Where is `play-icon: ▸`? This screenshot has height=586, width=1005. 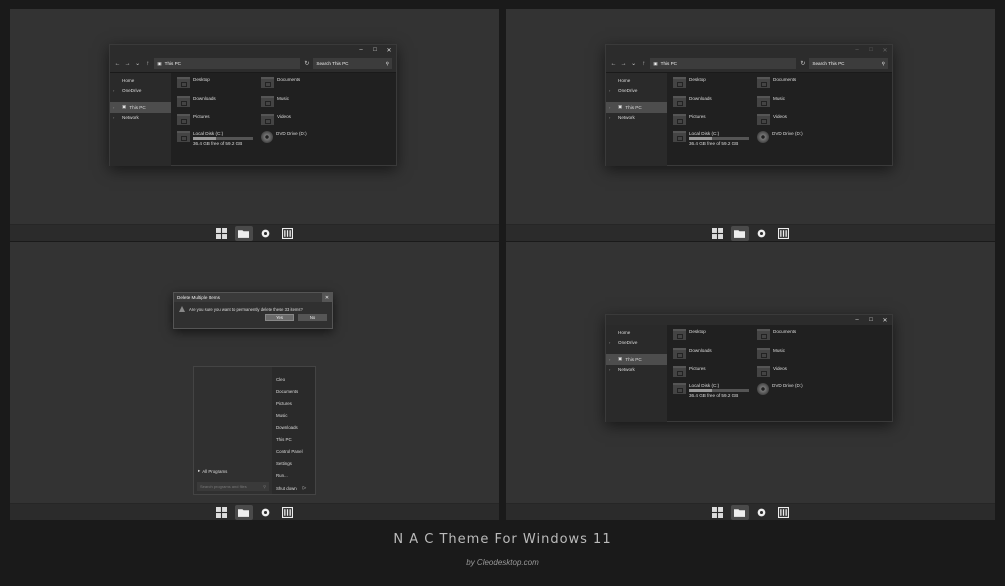
play-icon: ▸ is located at coordinates (199, 470).